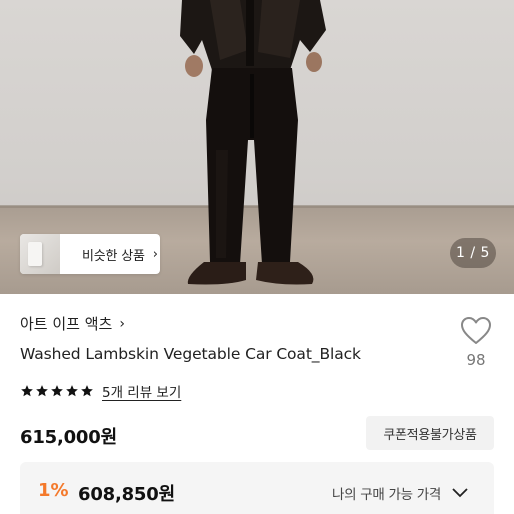 This screenshot has height=514, width=514. I want to click on like-count: 98, so click(476, 360).